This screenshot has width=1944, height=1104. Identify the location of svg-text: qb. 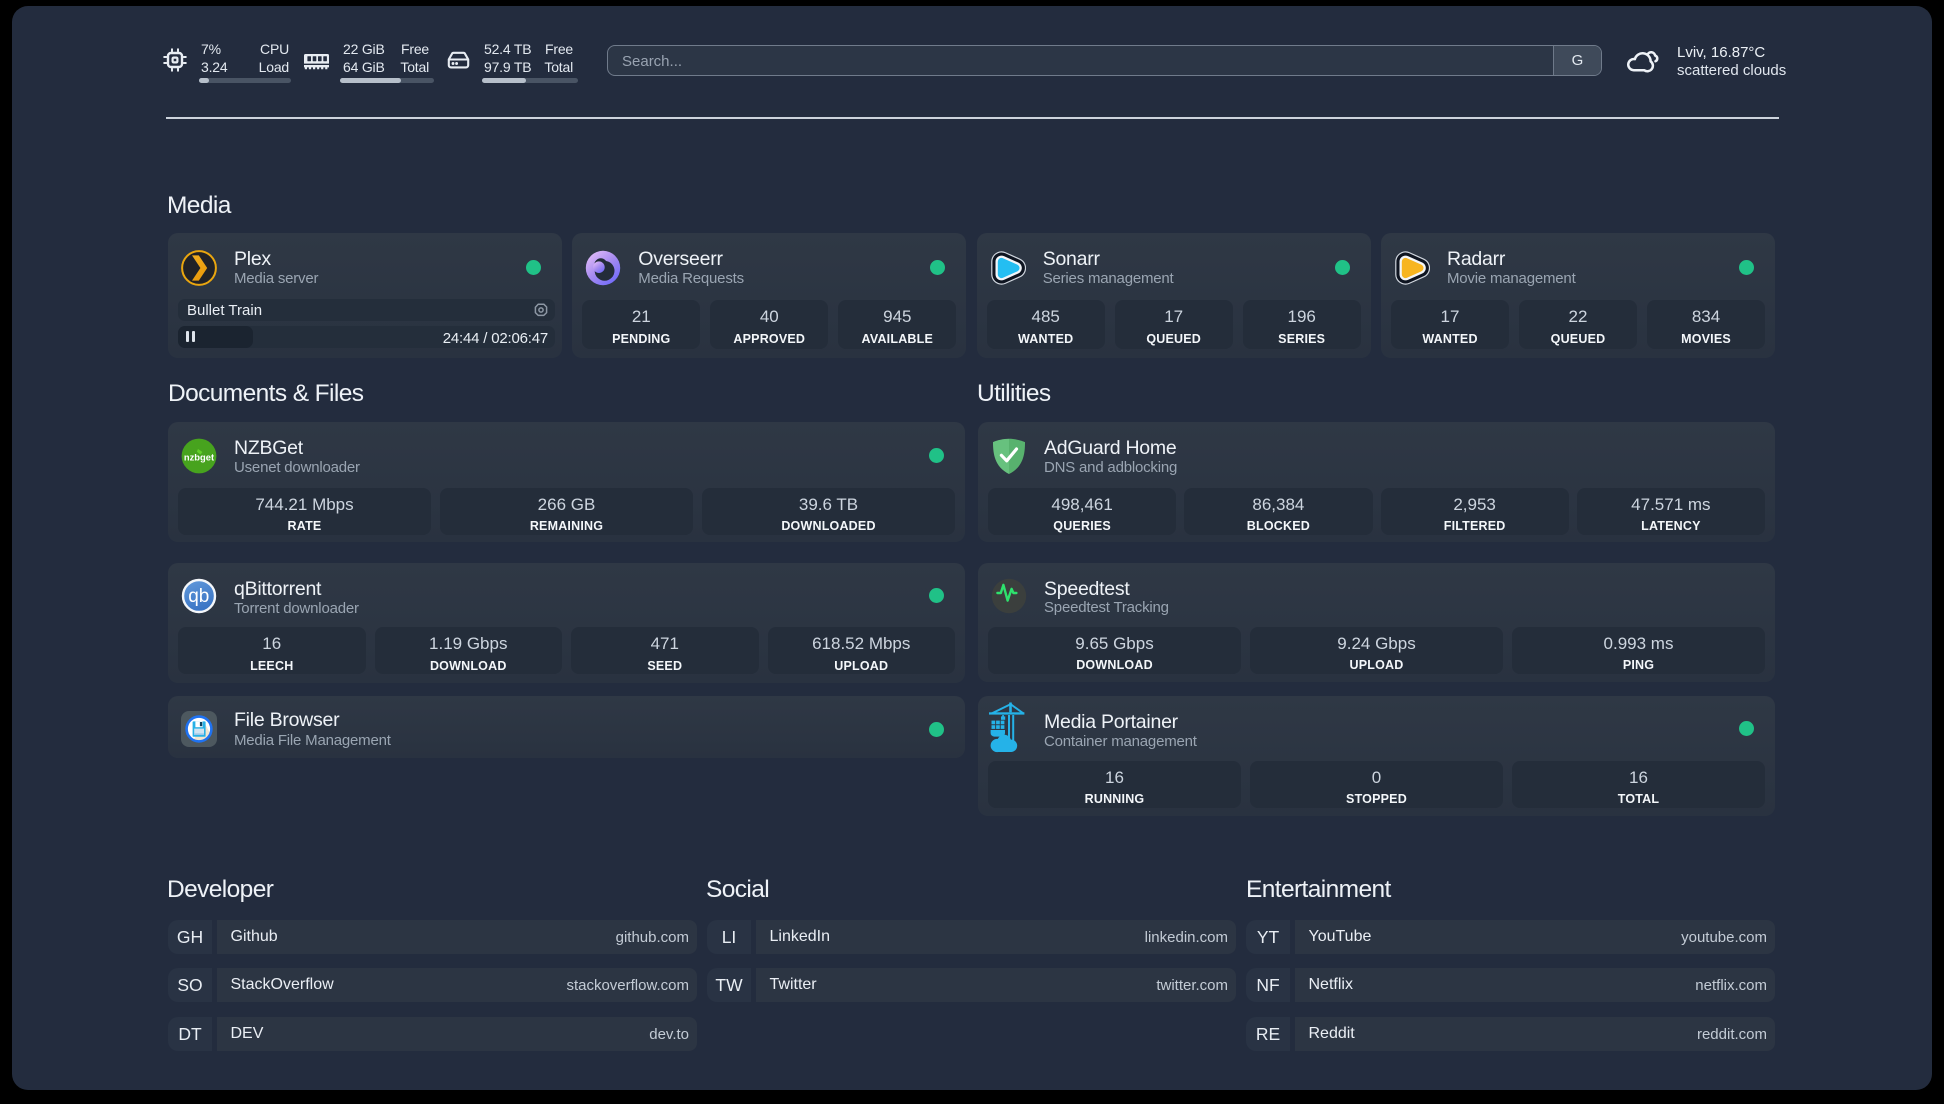
(198, 596).